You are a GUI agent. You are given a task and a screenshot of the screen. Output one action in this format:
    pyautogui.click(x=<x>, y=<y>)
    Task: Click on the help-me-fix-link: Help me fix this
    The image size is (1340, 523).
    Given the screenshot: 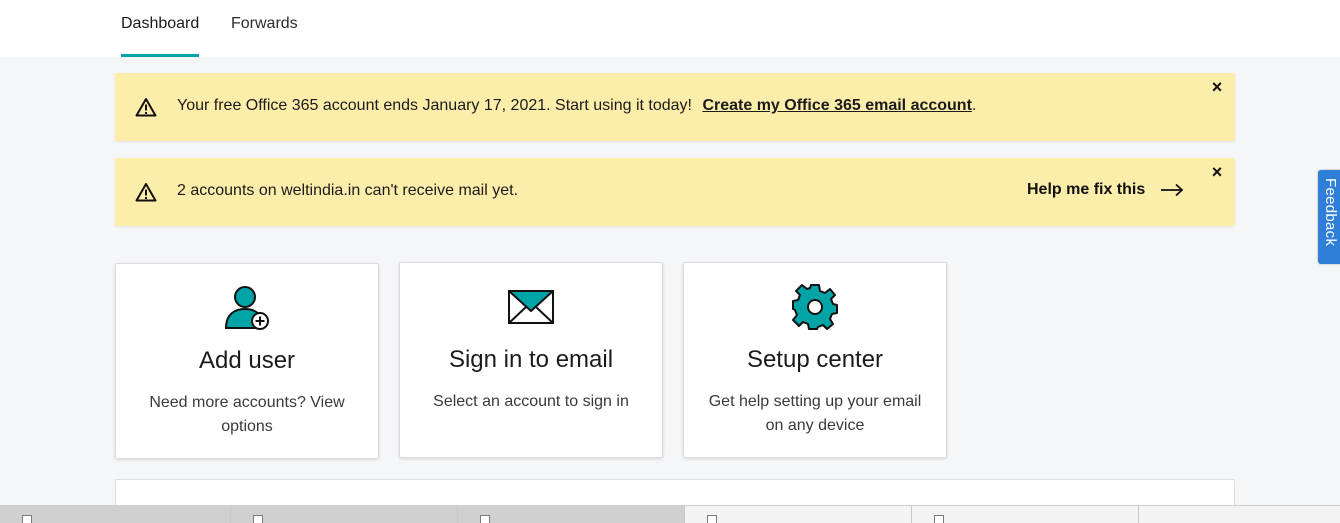 What is the action you would take?
    pyautogui.click(x=1105, y=190)
    